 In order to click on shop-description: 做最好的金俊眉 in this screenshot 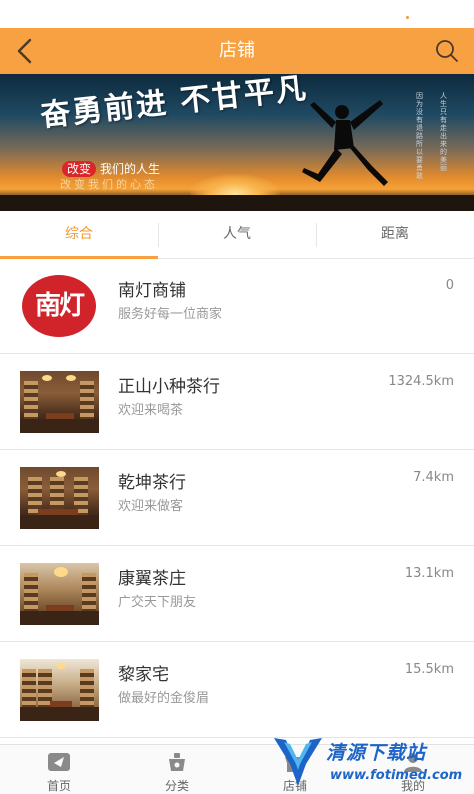, I will do `click(164, 698)`.